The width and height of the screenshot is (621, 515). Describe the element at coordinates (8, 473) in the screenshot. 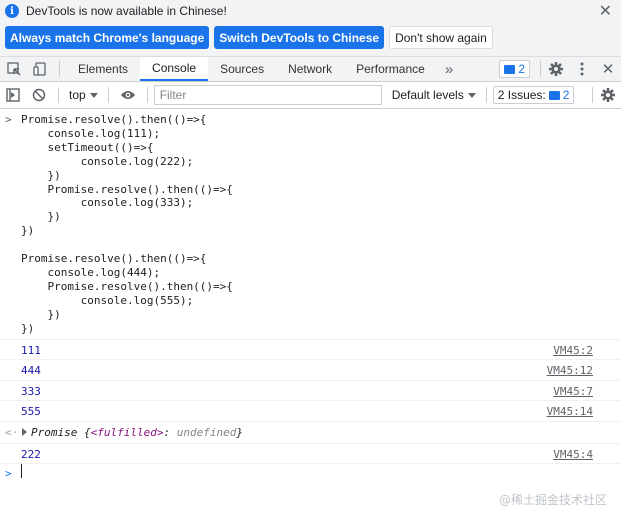

I see `prompt-chevron-icon: >` at that location.